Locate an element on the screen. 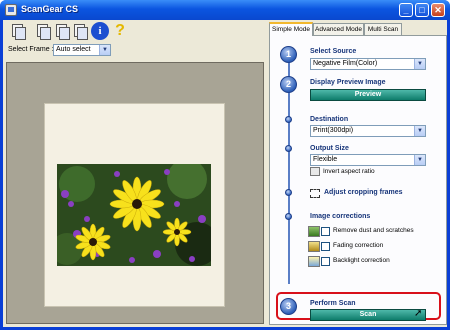  tab-multi-scan: Multi Scan is located at coordinates (383, 29).